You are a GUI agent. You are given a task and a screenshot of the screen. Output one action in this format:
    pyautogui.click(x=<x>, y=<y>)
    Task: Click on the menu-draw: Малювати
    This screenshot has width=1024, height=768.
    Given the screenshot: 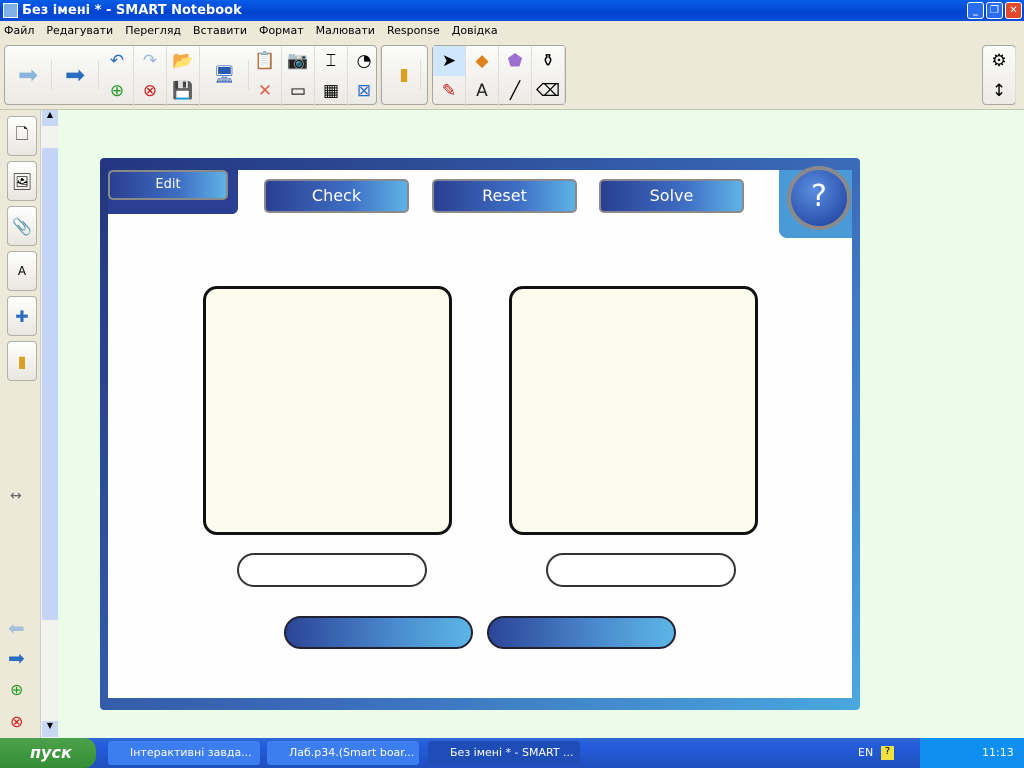 What is the action you would take?
    pyautogui.click(x=345, y=30)
    